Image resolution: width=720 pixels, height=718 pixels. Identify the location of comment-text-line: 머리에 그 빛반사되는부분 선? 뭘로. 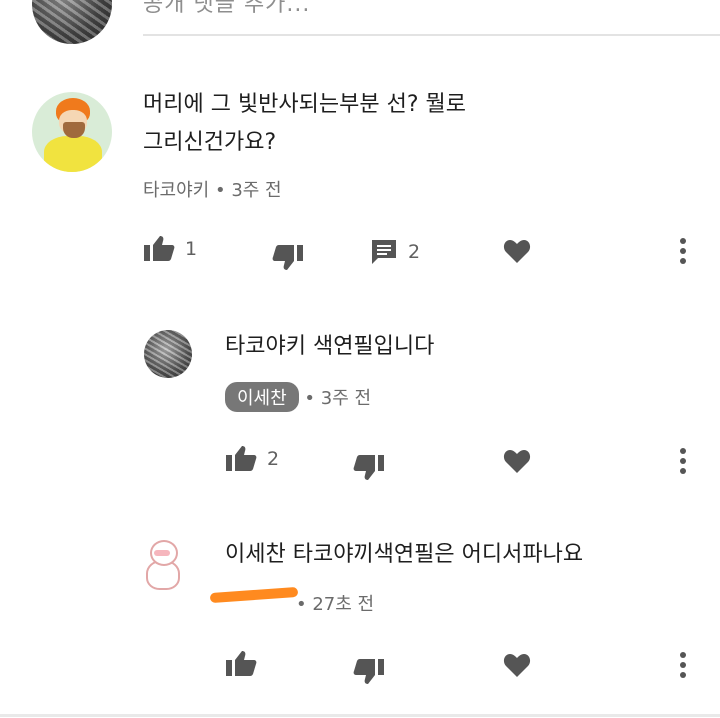
(305, 104).